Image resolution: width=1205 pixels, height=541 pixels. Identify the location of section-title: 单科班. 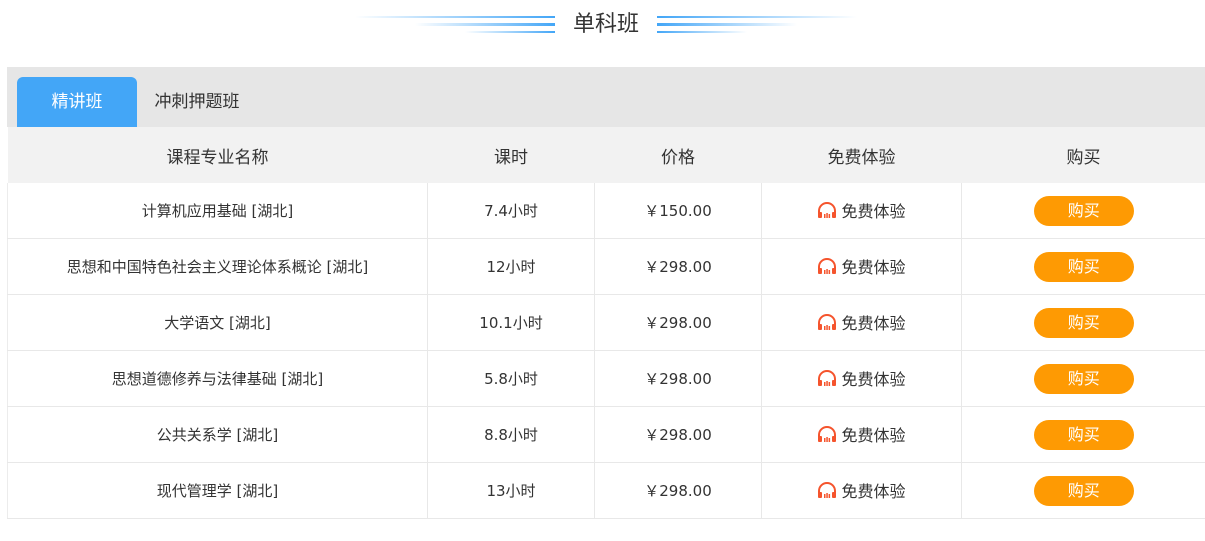
(605, 24).